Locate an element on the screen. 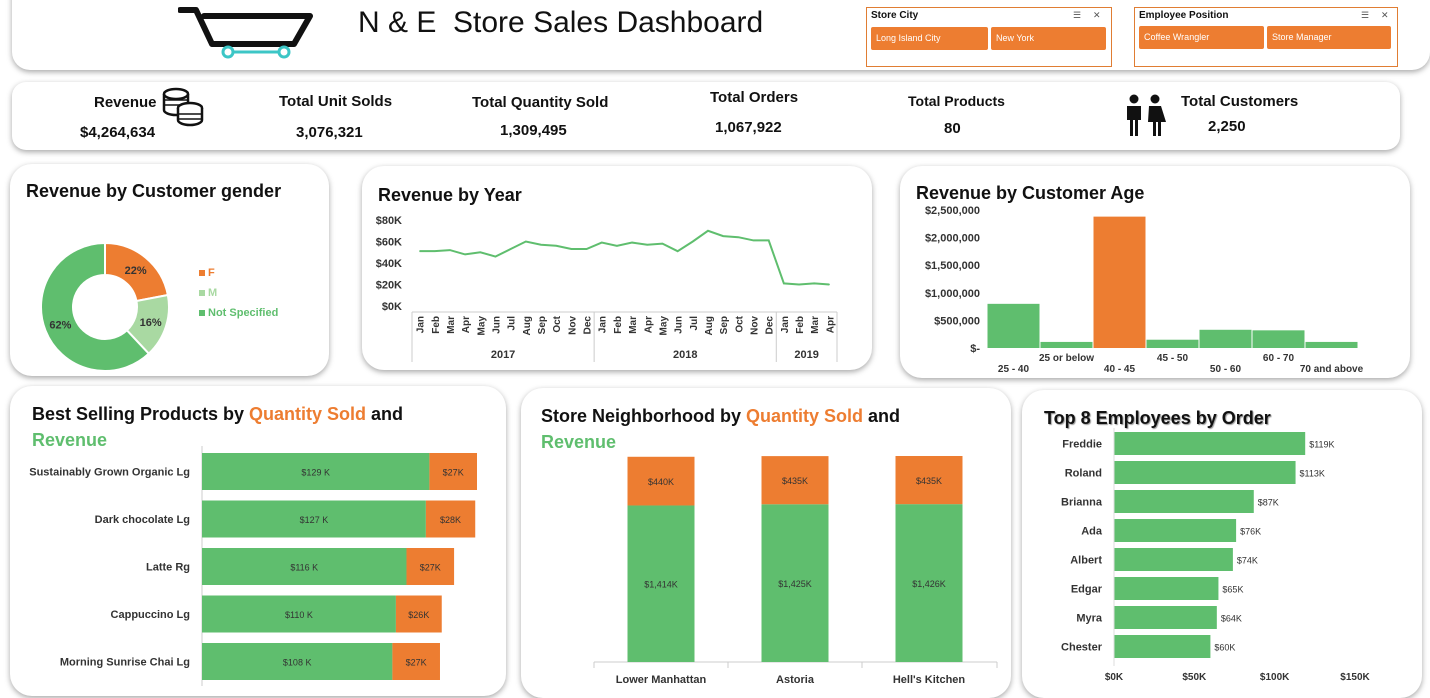 The image size is (1430, 698). month-label-3: Apr is located at coordinates (466, 324).